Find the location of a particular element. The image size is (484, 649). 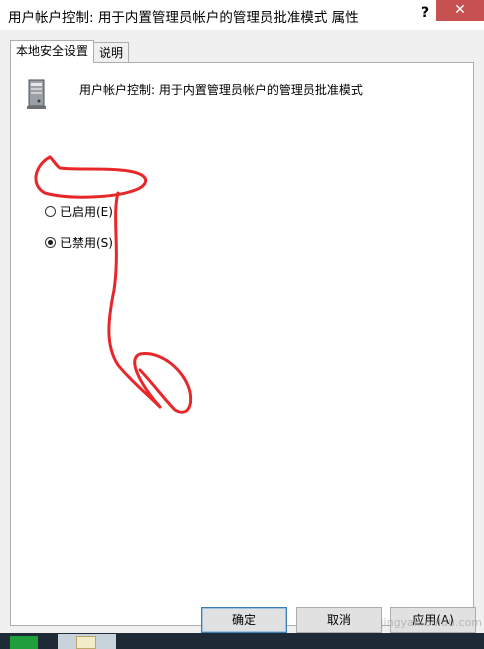

radio-disabled is located at coordinates (50, 242).